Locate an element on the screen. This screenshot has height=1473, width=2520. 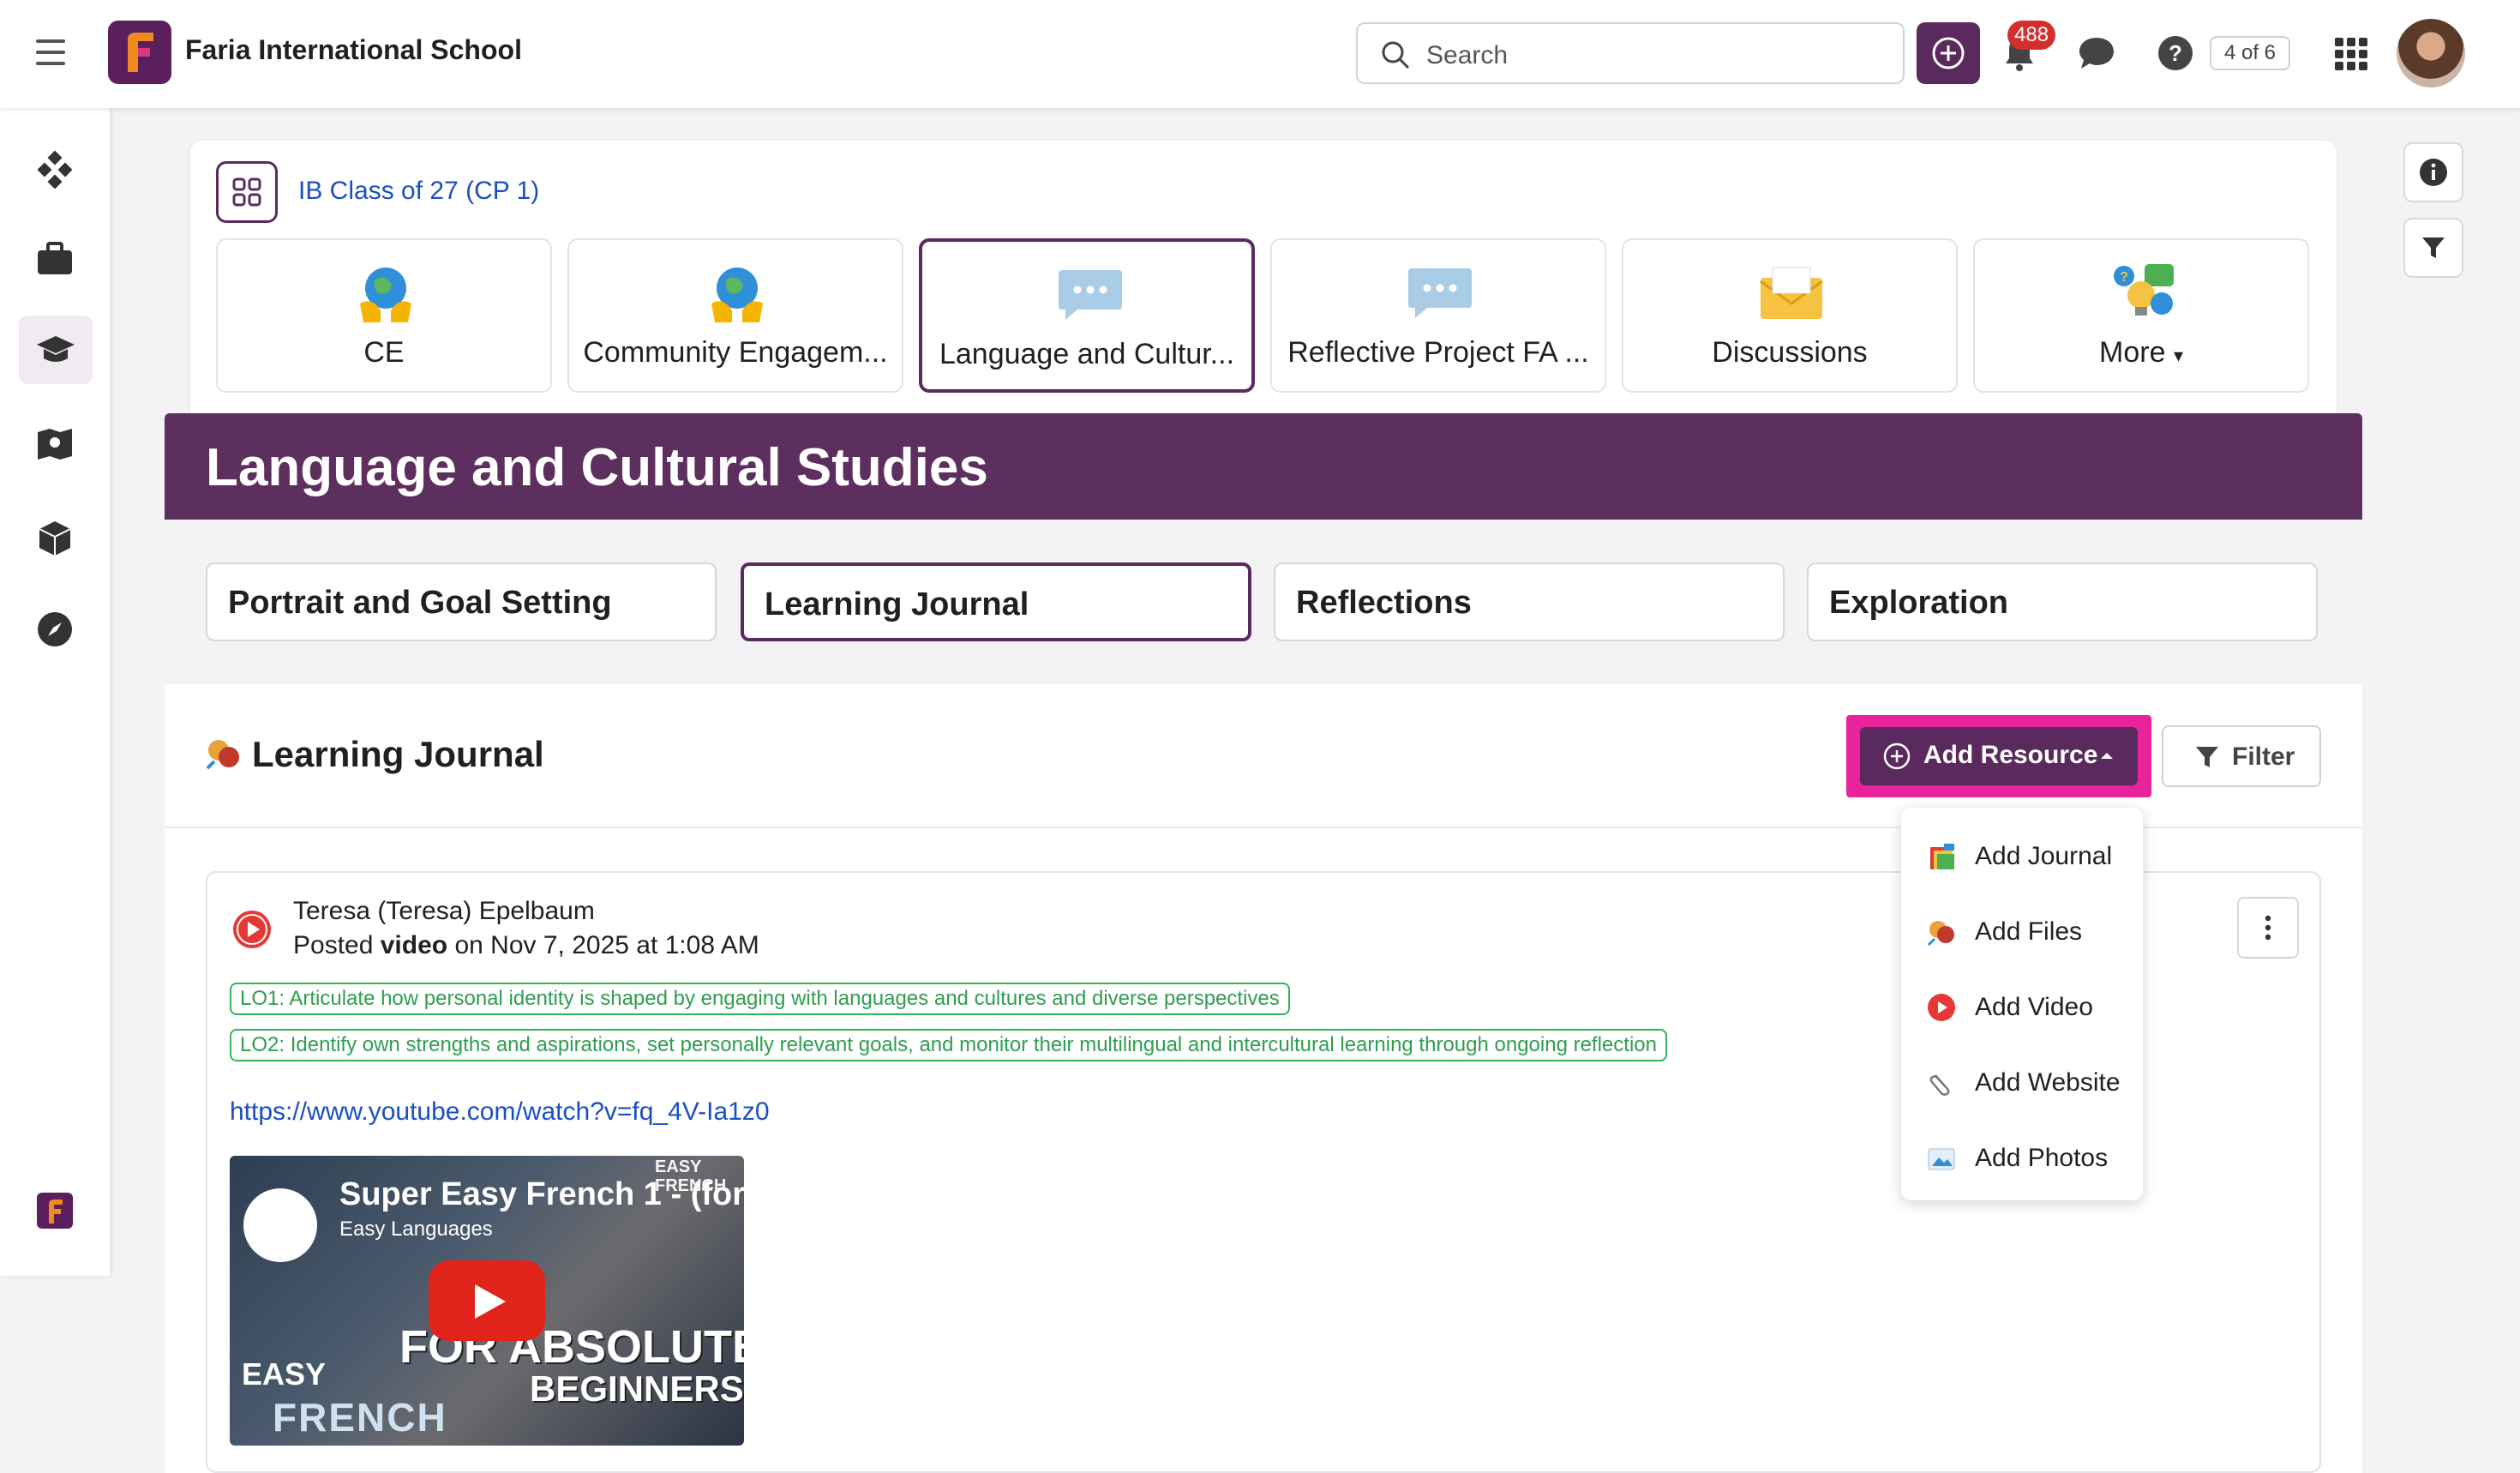
page-title: Language and Cultural Studies is located at coordinates (597, 467).